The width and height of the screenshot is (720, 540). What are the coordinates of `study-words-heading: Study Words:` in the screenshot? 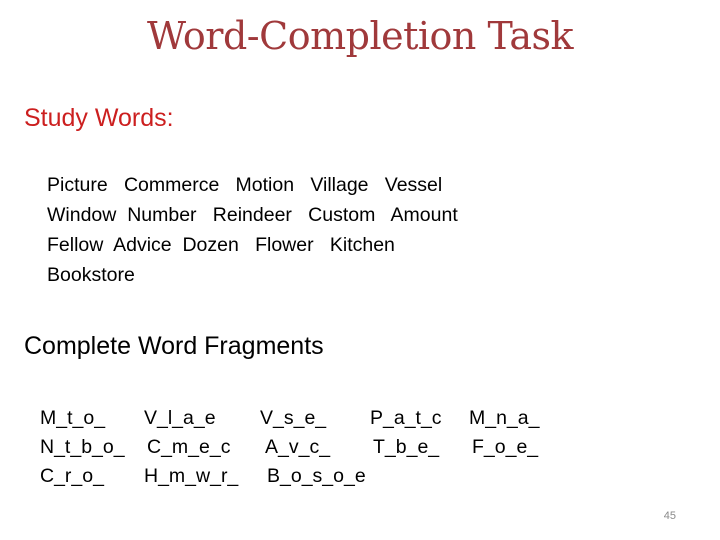 It's located at (99, 118).